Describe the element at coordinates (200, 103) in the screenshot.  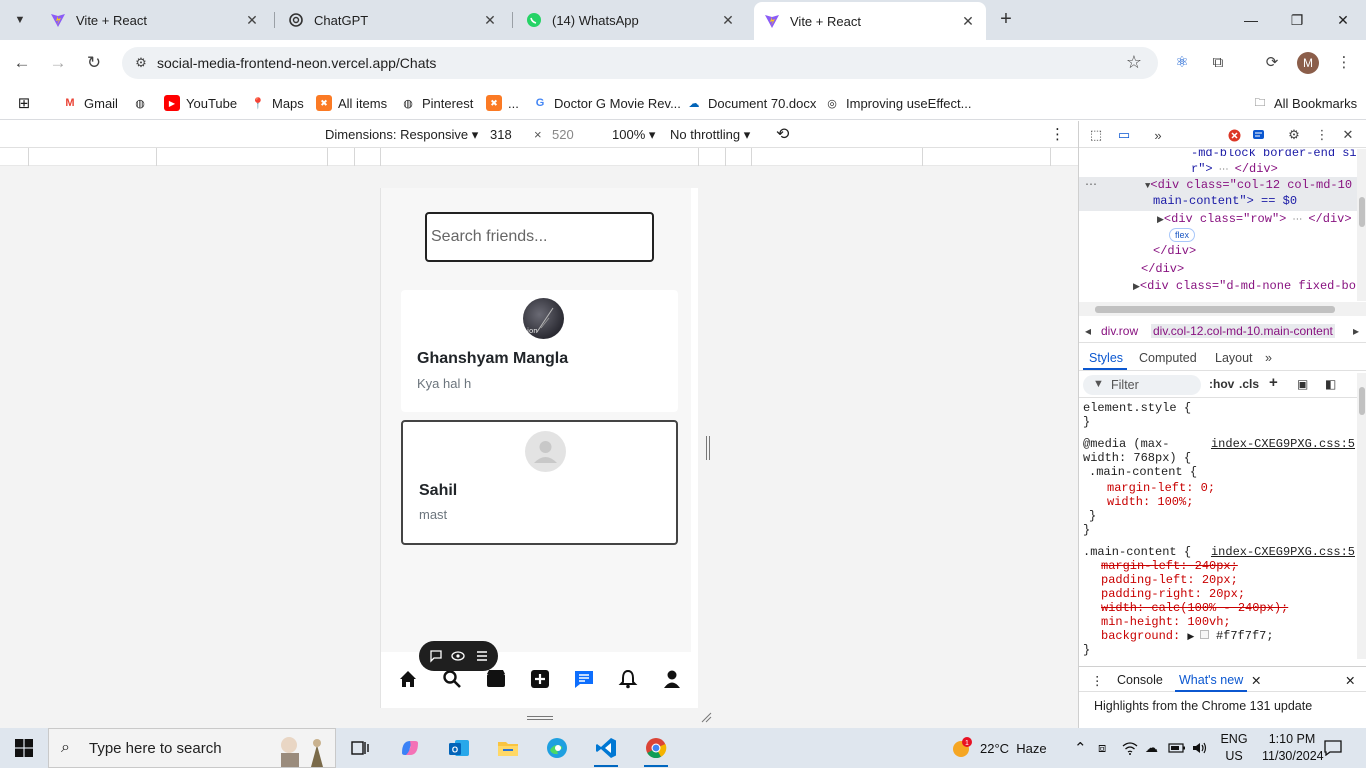
I see `bookmark-youtube: ▶ YouTube` at that location.